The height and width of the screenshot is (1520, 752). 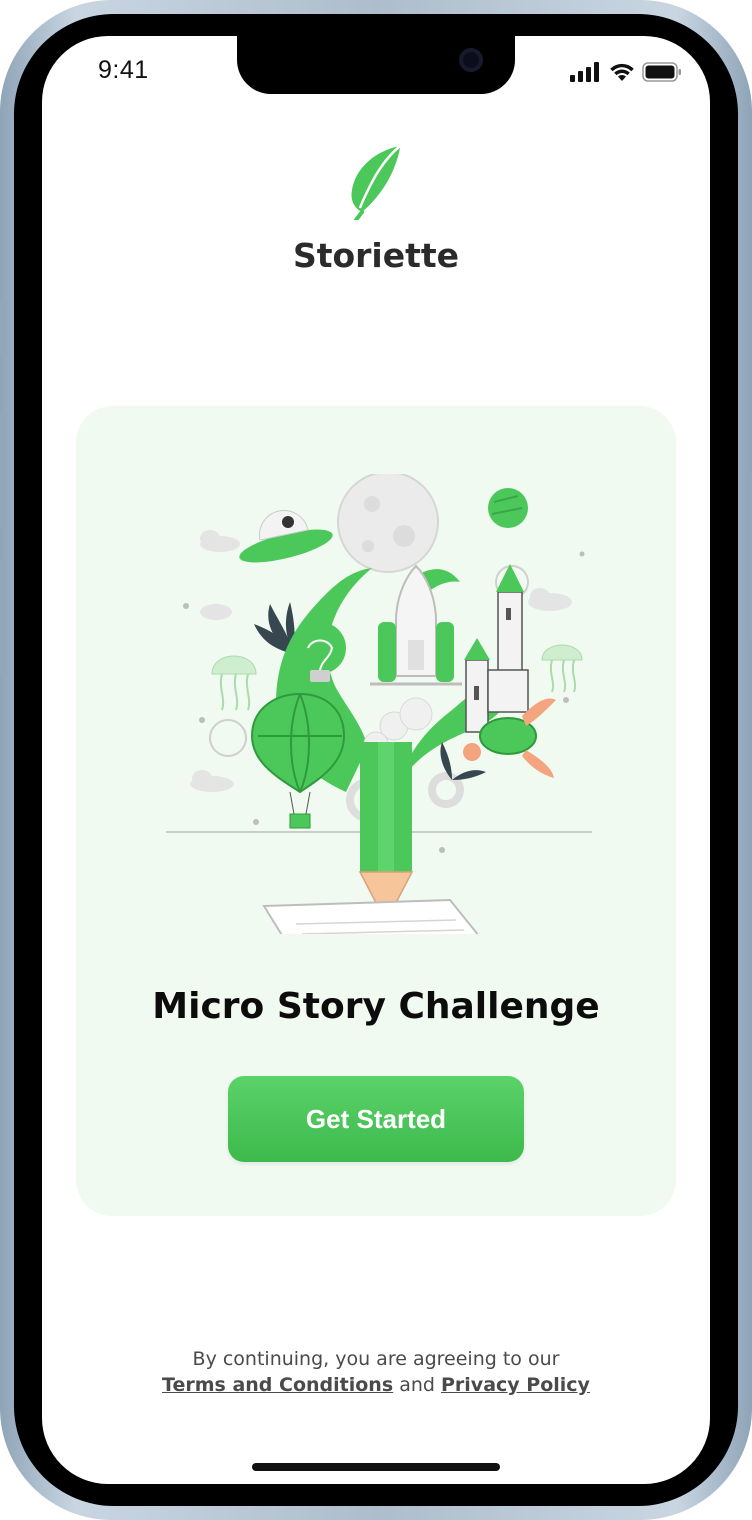 I want to click on power-button, so click(x=749, y=555).